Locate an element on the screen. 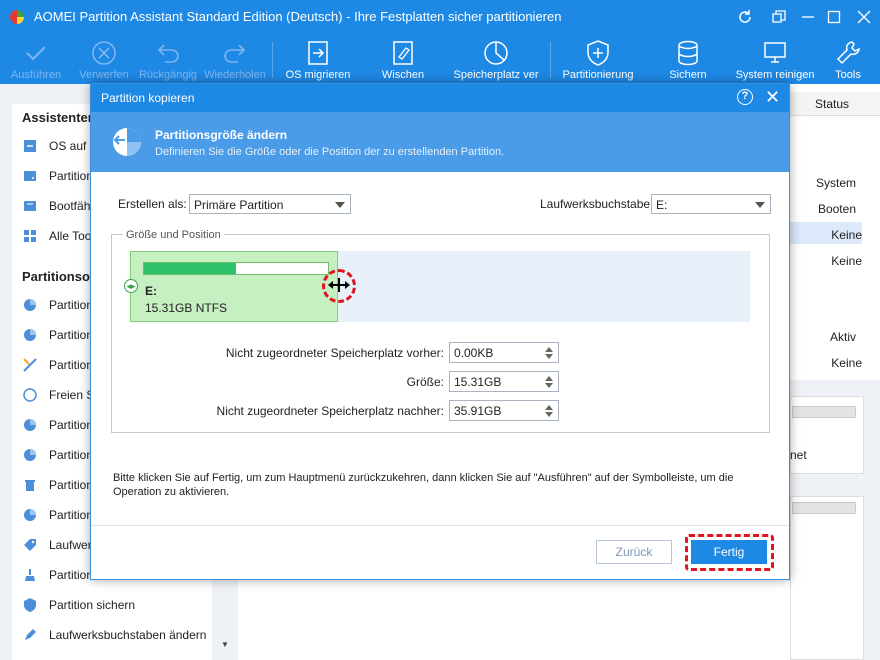 This screenshot has height=660, width=880. undo-button: Rückgängig is located at coordinates (168, 59).